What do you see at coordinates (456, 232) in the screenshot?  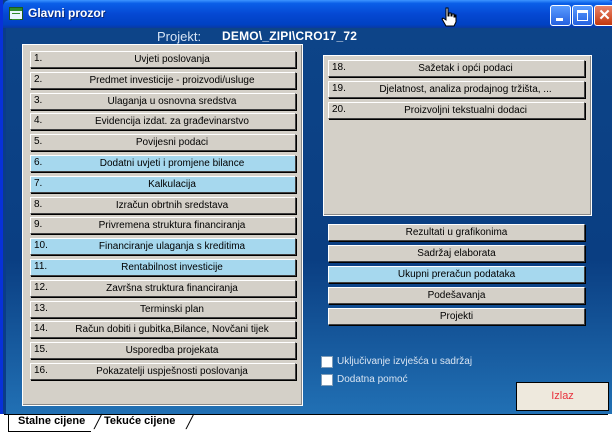 I see `action-button-1: Rezultati u grafikonima` at bounding box center [456, 232].